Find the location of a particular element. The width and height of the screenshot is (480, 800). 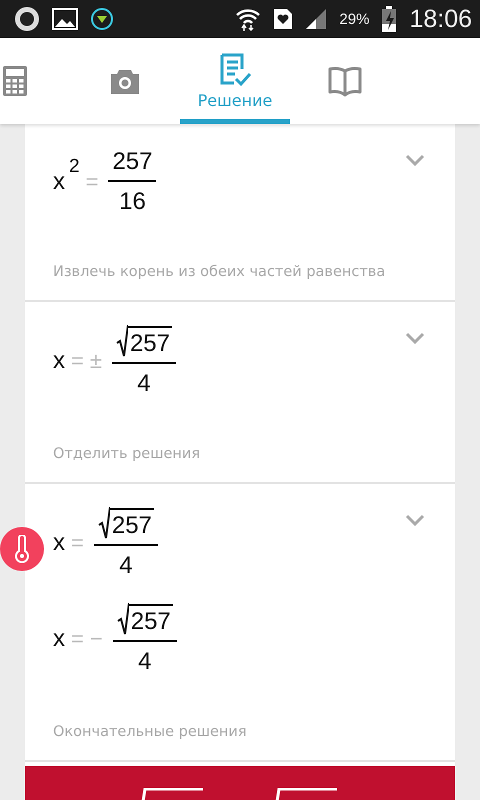

battery-percent: 29% is located at coordinates (354, 19).